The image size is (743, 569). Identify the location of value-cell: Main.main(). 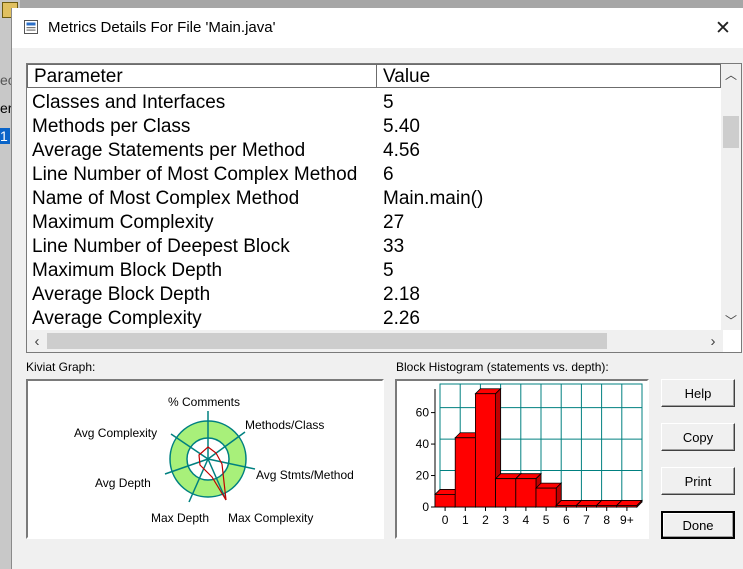
(433, 198).